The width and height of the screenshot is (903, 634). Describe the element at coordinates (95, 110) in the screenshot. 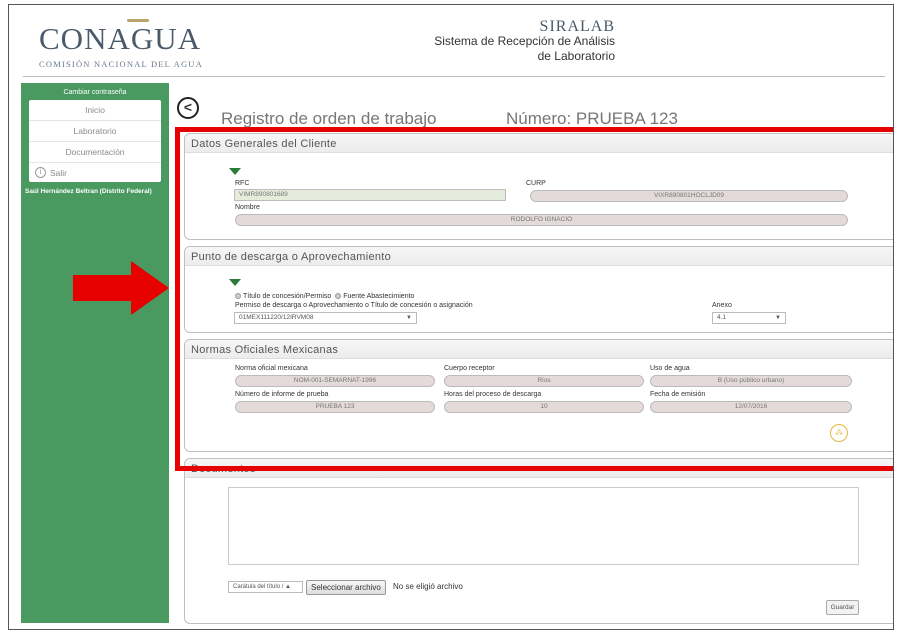

I see `sidebar-item-inicio: Inicio` at that location.